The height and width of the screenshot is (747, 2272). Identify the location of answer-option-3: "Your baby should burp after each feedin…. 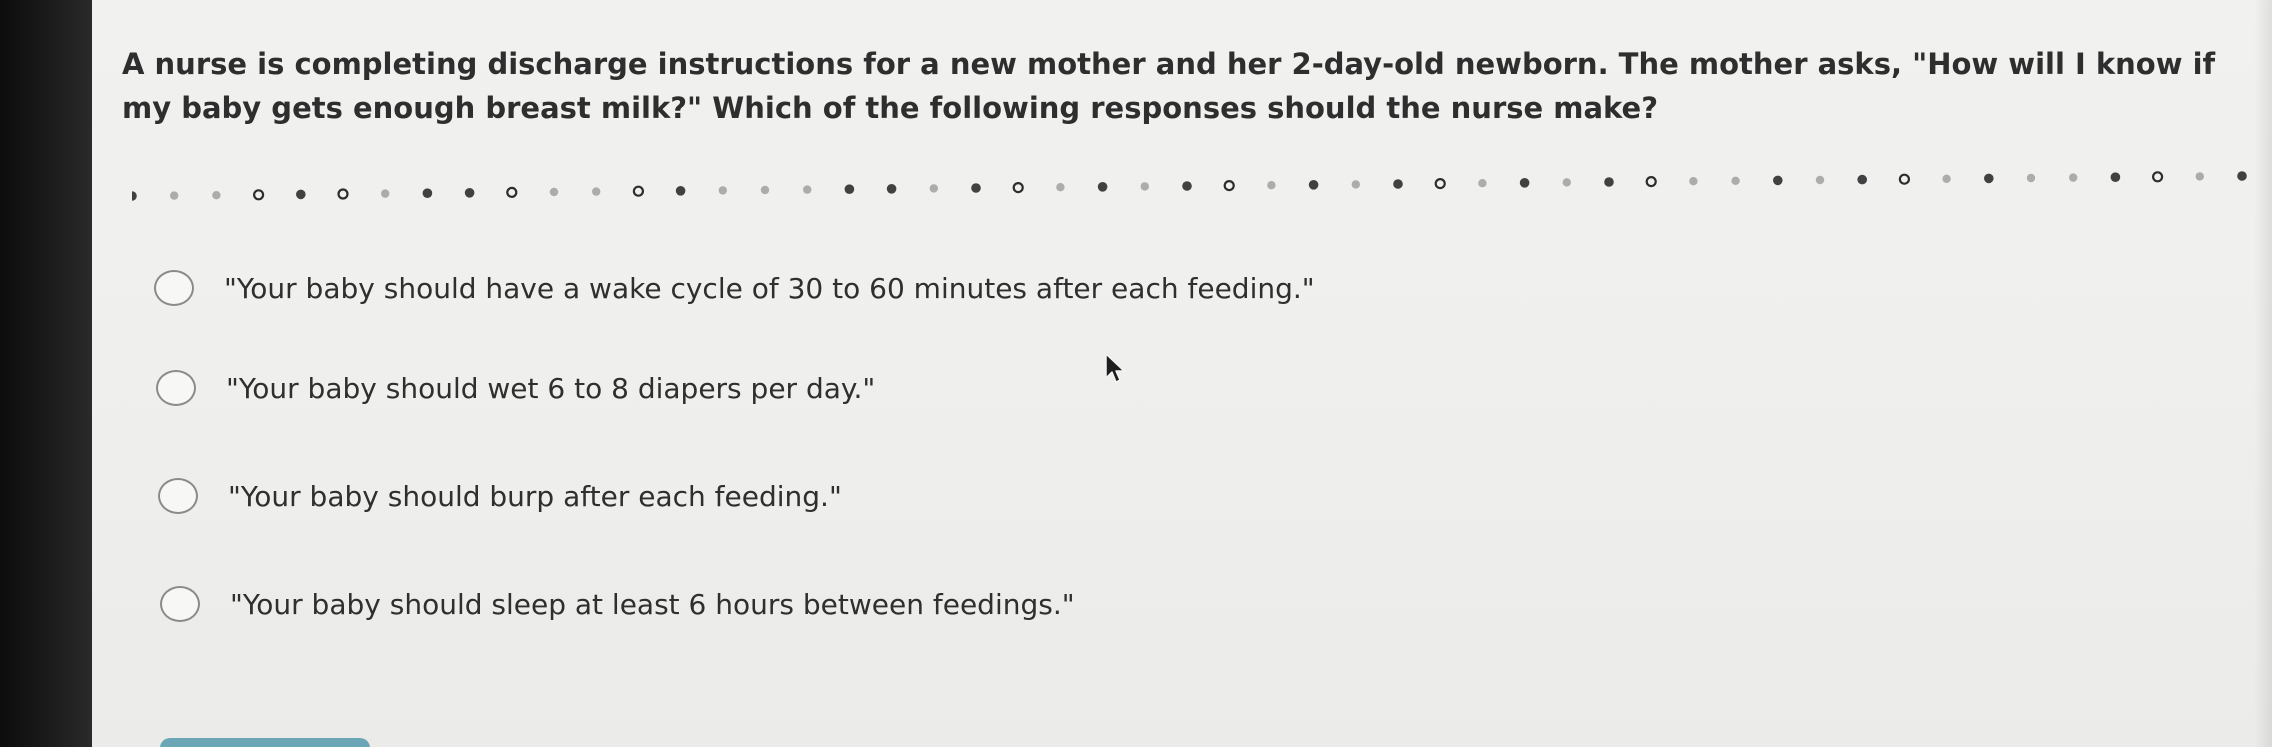
(500, 496).